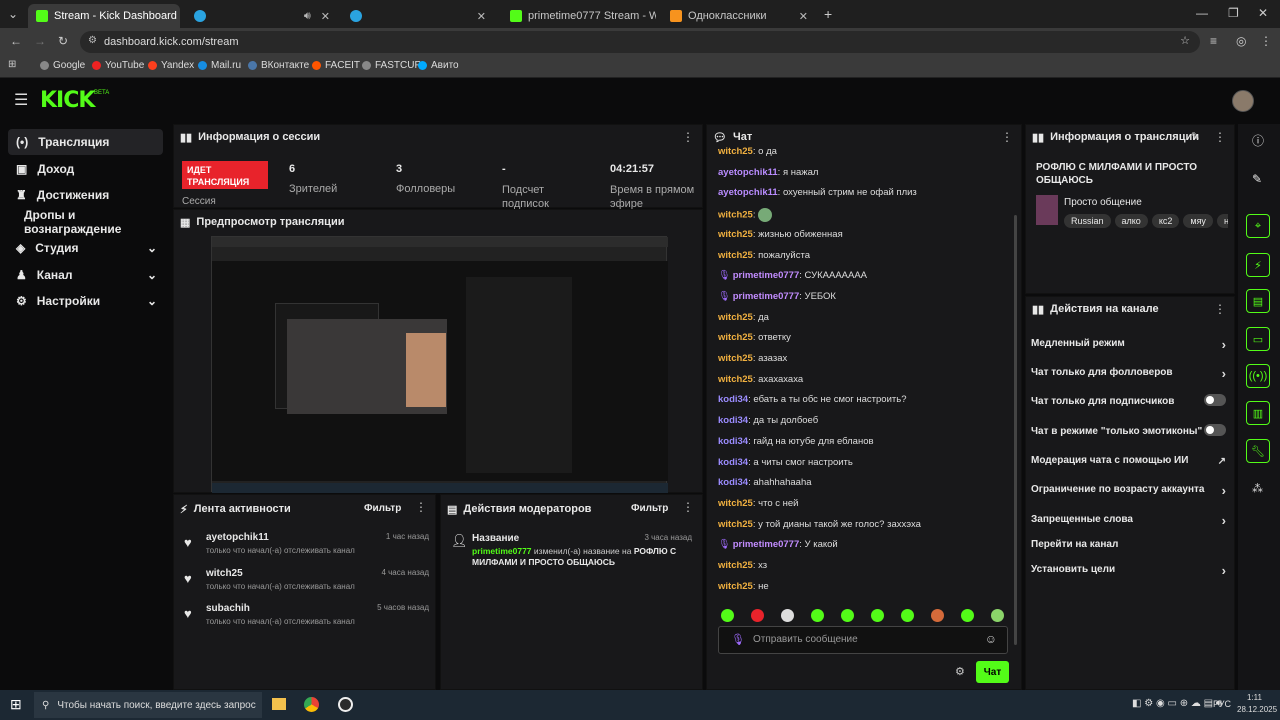 The image size is (1280, 720). I want to click on slow-mode-row: Медленный режим ›, so click(1128, 344).